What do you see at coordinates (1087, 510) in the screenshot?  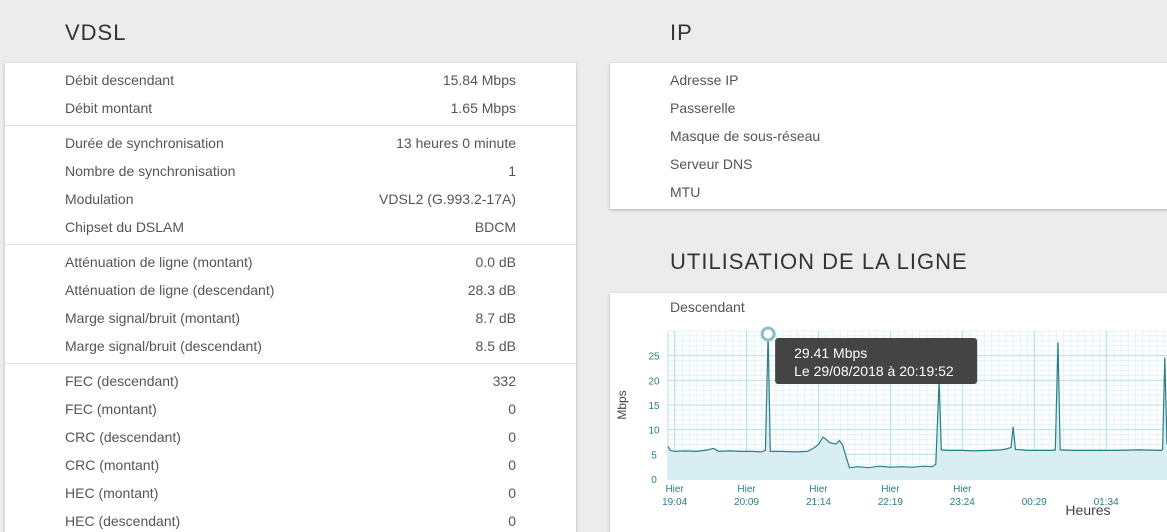 I see `x-axis-label: Heures` at bounding box center [1087, 510].